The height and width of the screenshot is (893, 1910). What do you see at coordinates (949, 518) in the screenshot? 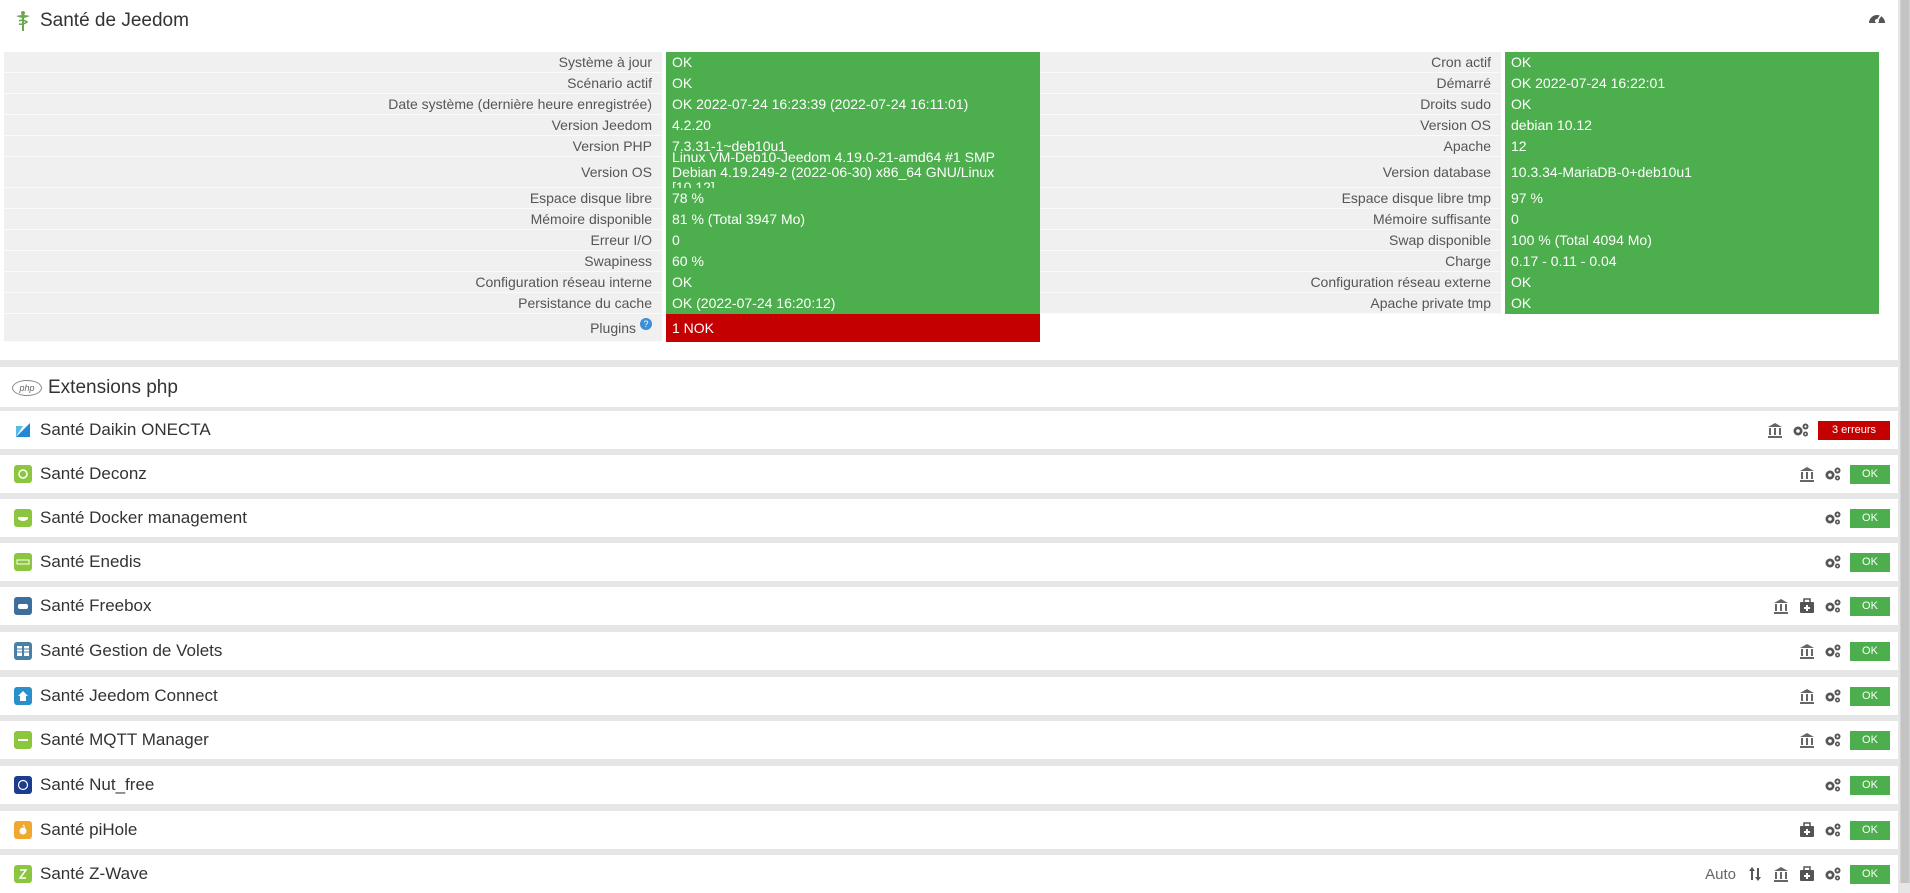
I see `plugin-row-docker: Santé Docker management OK` at bounding box center [949, 518].